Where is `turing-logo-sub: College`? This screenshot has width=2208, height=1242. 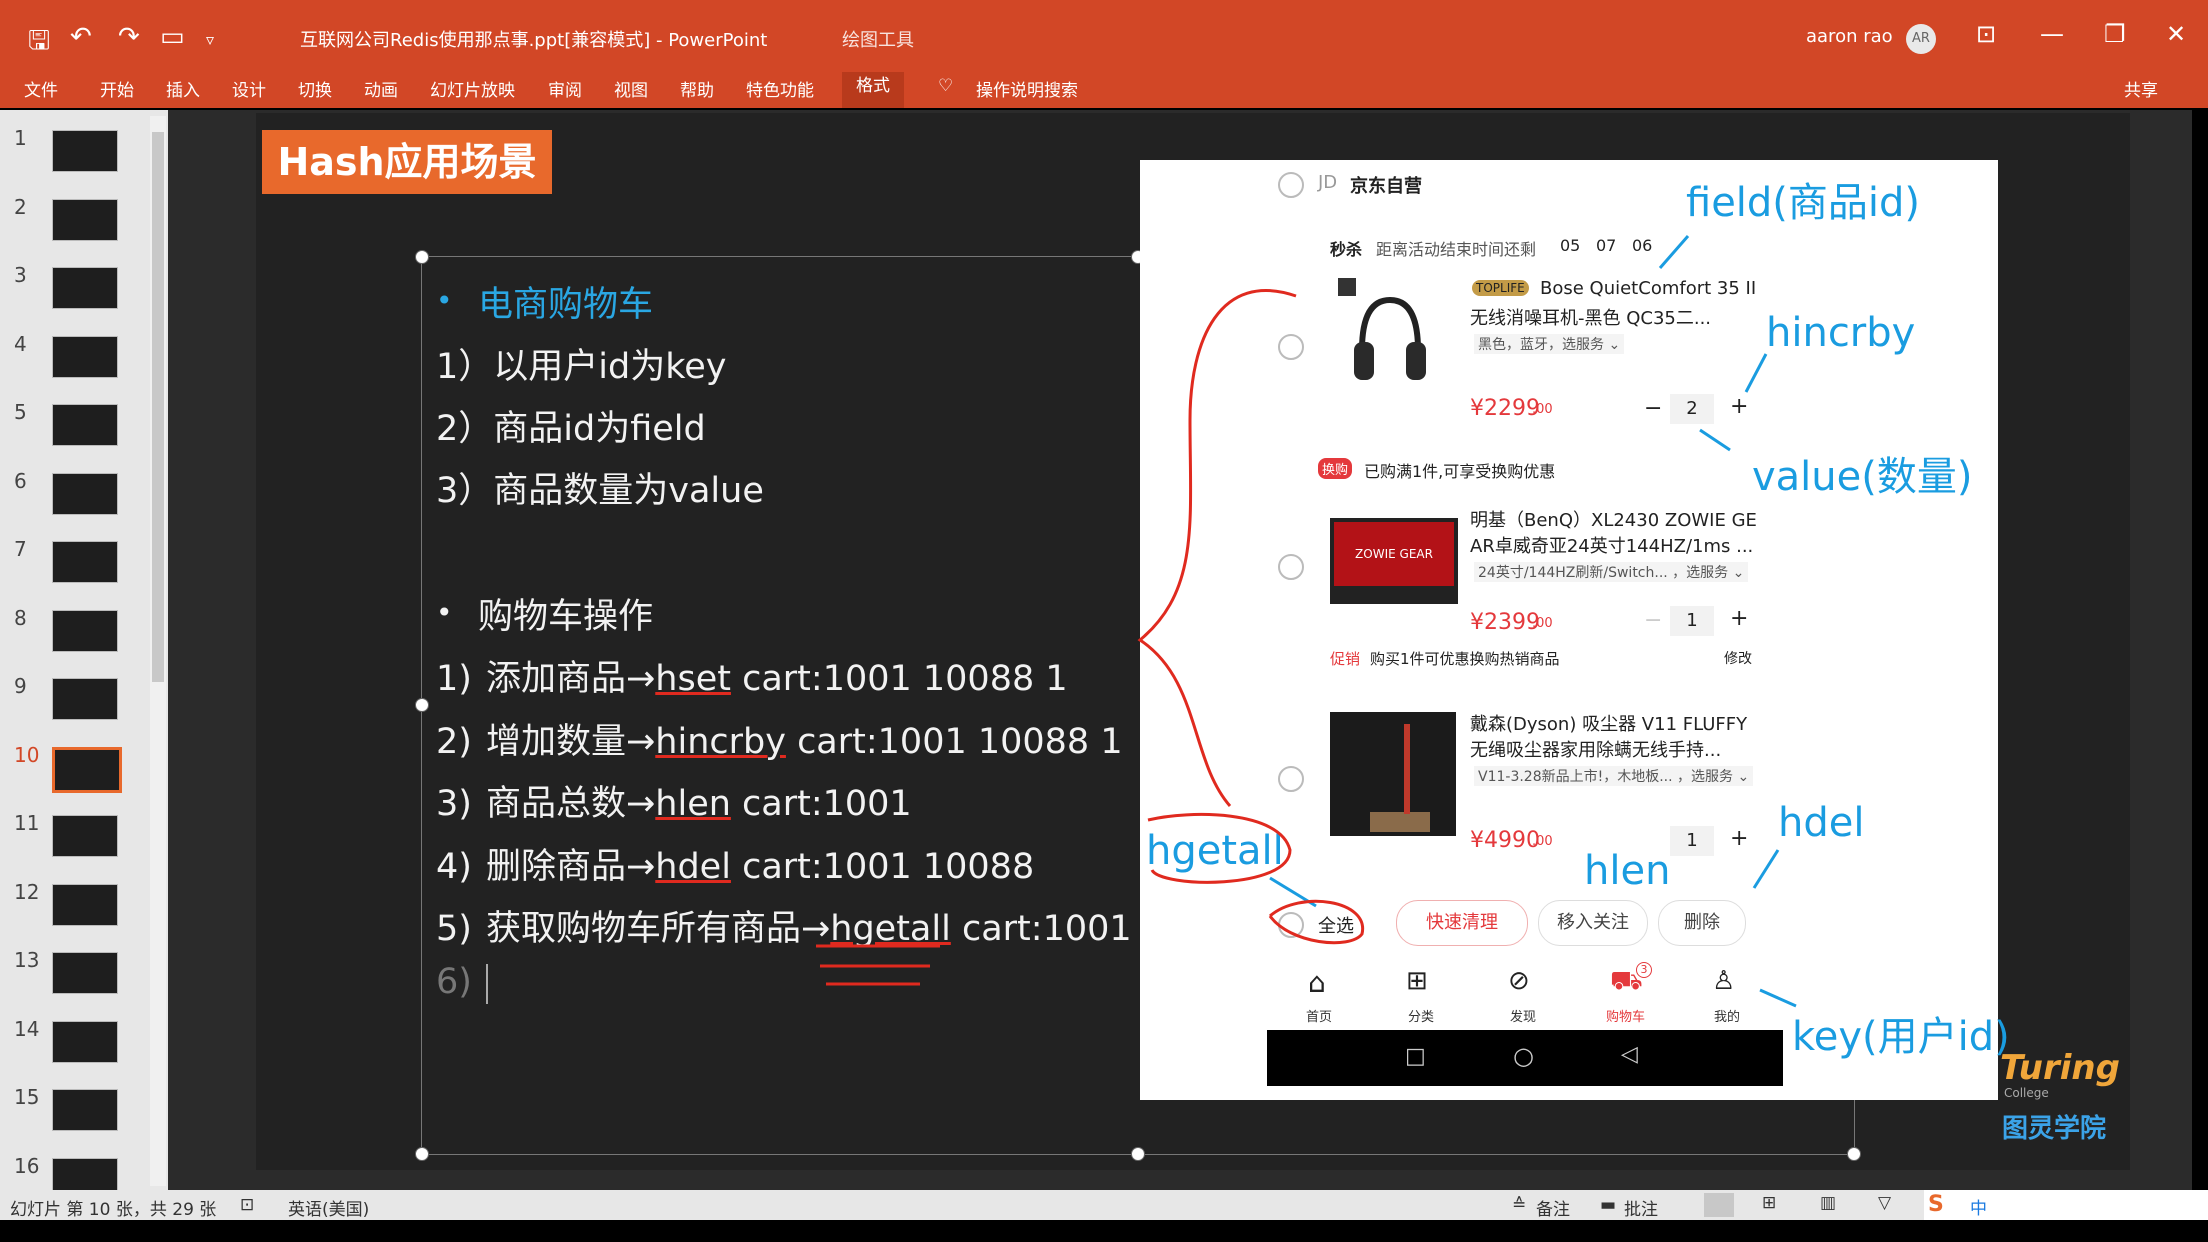 turing-logo-sub: College is located at coordinates (2026, 1093).